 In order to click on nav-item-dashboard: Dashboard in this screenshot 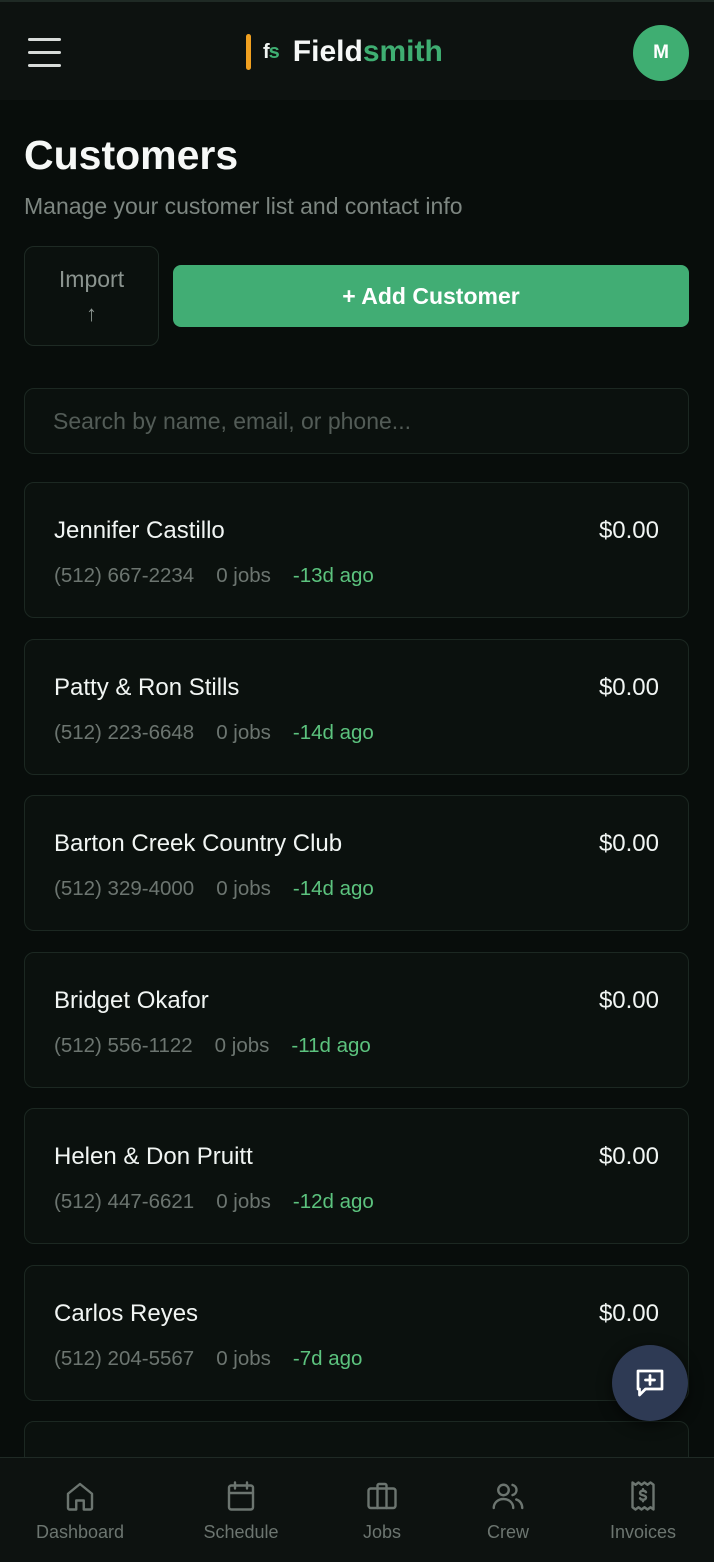, I will do `click(80, 1510)`.